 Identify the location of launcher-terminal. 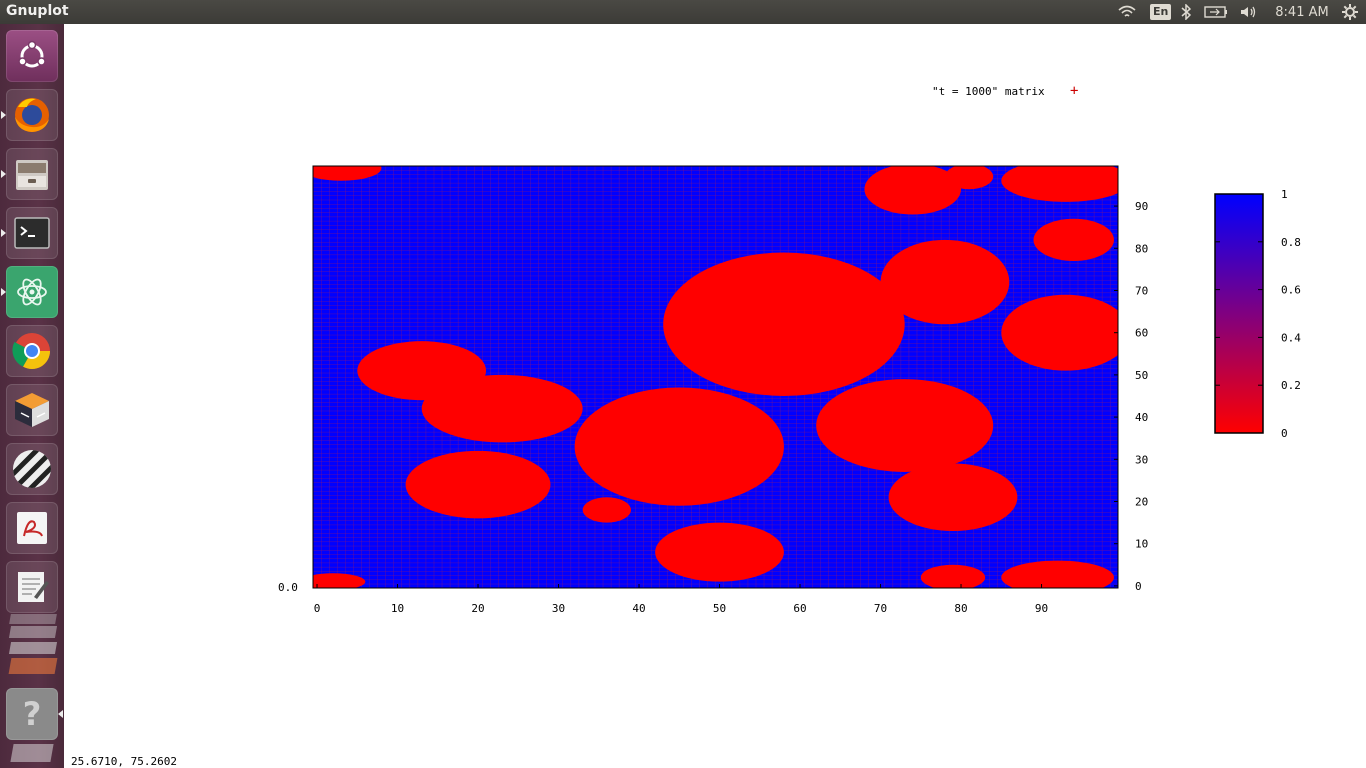
(32, 233).